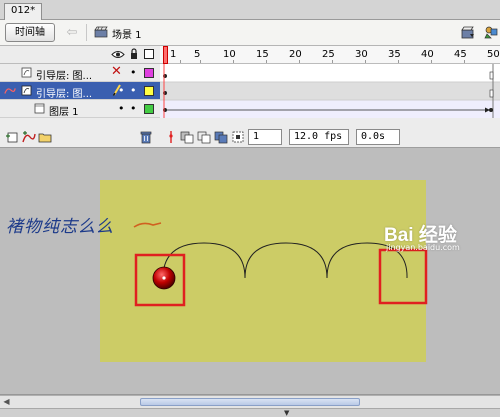  Describe the element at coordinates (295, 54) in the screenshot. I see `ruler-label: 20` at that location.